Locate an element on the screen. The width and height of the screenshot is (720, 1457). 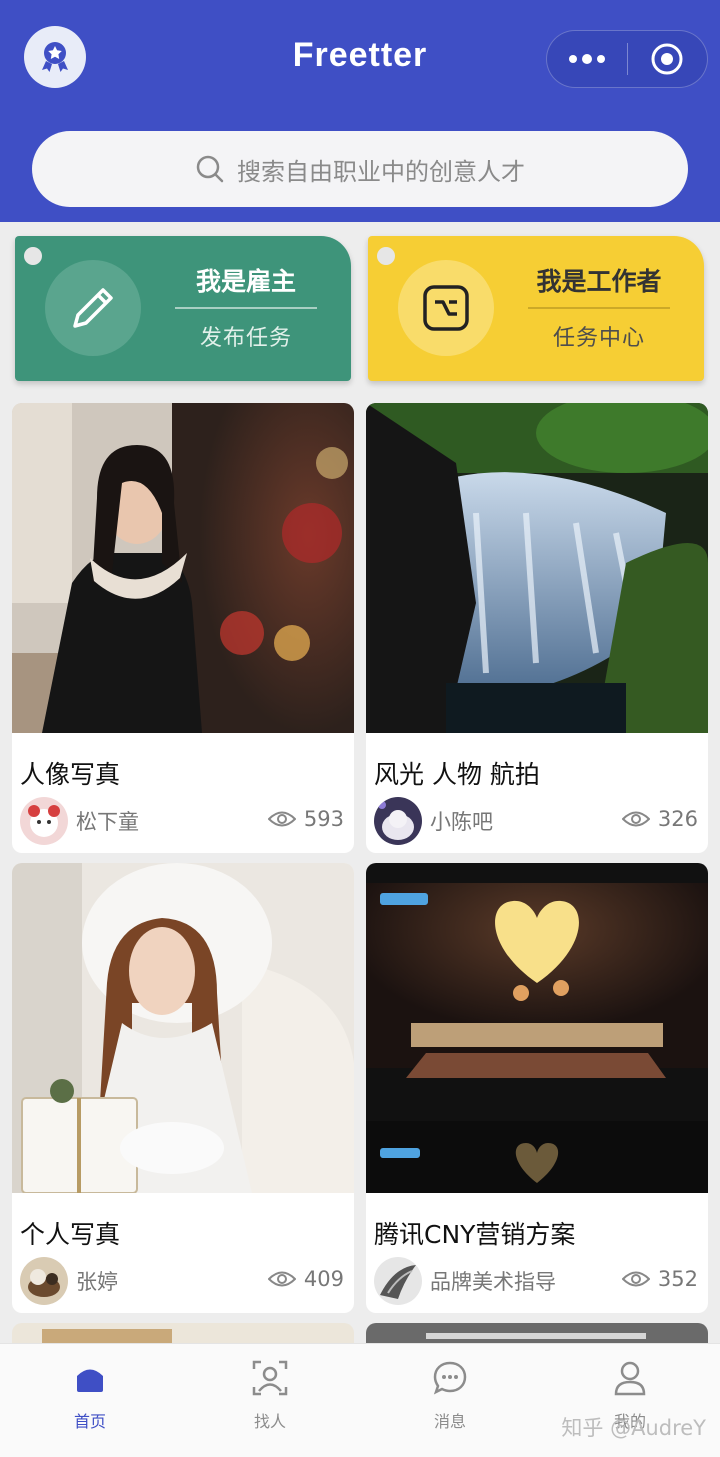
tab-label: 首页 is located at coordinates (89, 1421).